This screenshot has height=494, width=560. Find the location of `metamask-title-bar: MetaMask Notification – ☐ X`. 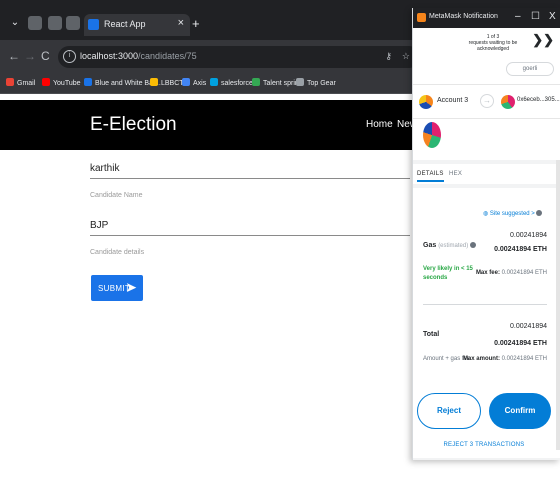

metamask-title-bar: MetaMask Notification – ☐ X is located at coordinates (486, 18).